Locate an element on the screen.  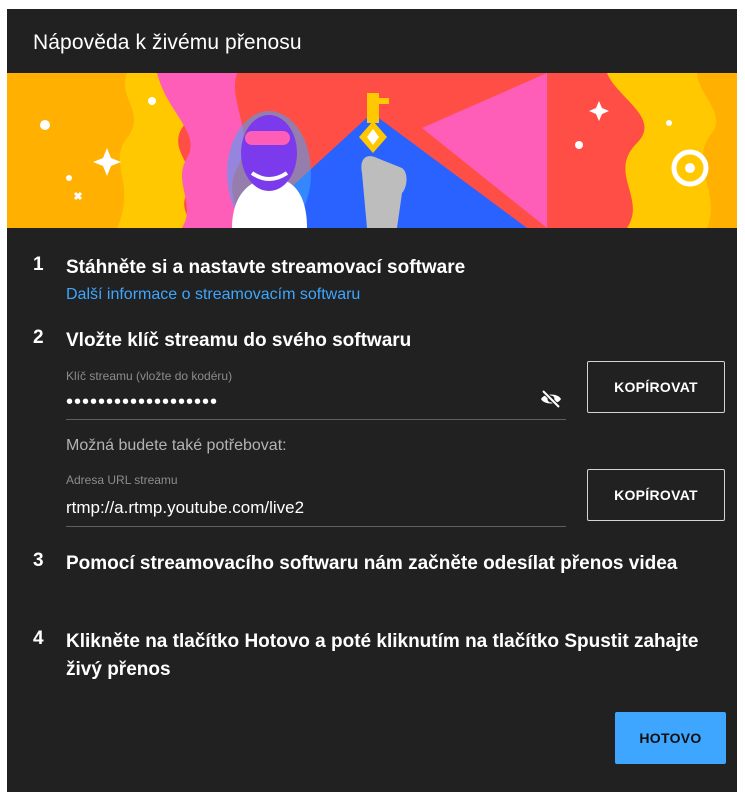
step-number: 2 is located at coordinates (38, 337).